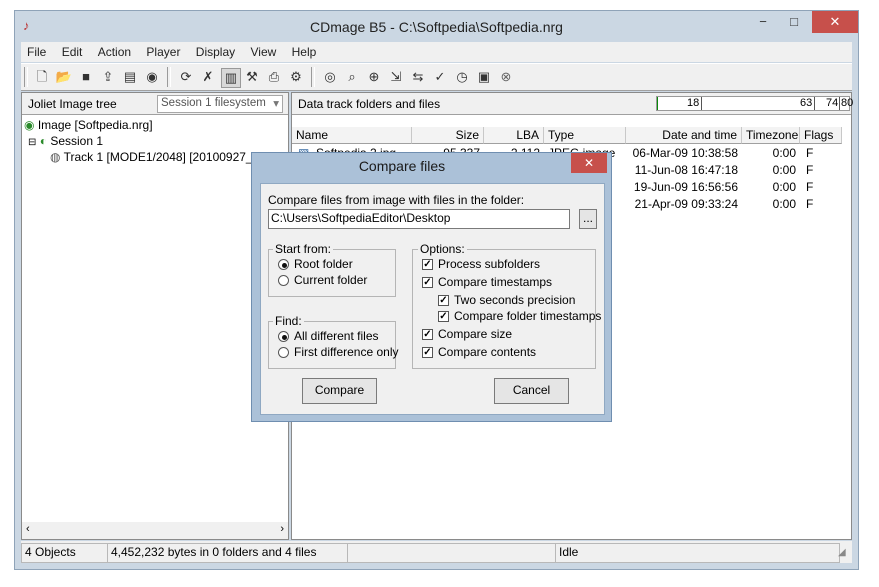 Image resolution: width=879 pixels, height=587 pixels. Describe the element at coordinates (330, 77) in the screenshot. I see `check-disc-icon: ◎` at that location.